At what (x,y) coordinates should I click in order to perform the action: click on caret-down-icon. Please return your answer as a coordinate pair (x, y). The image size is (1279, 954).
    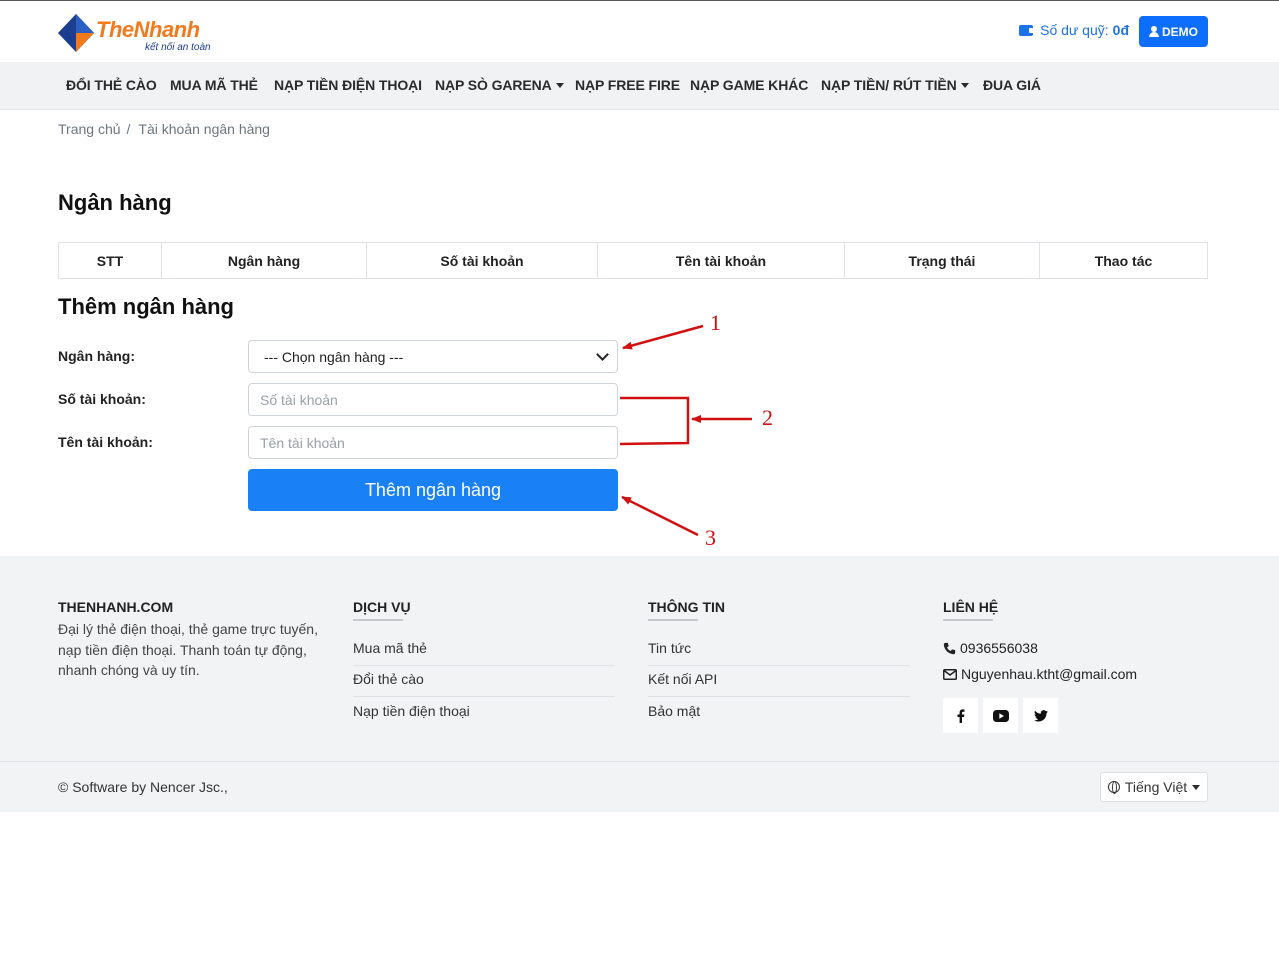
    Looking at the image, I should click on (1196, 787).